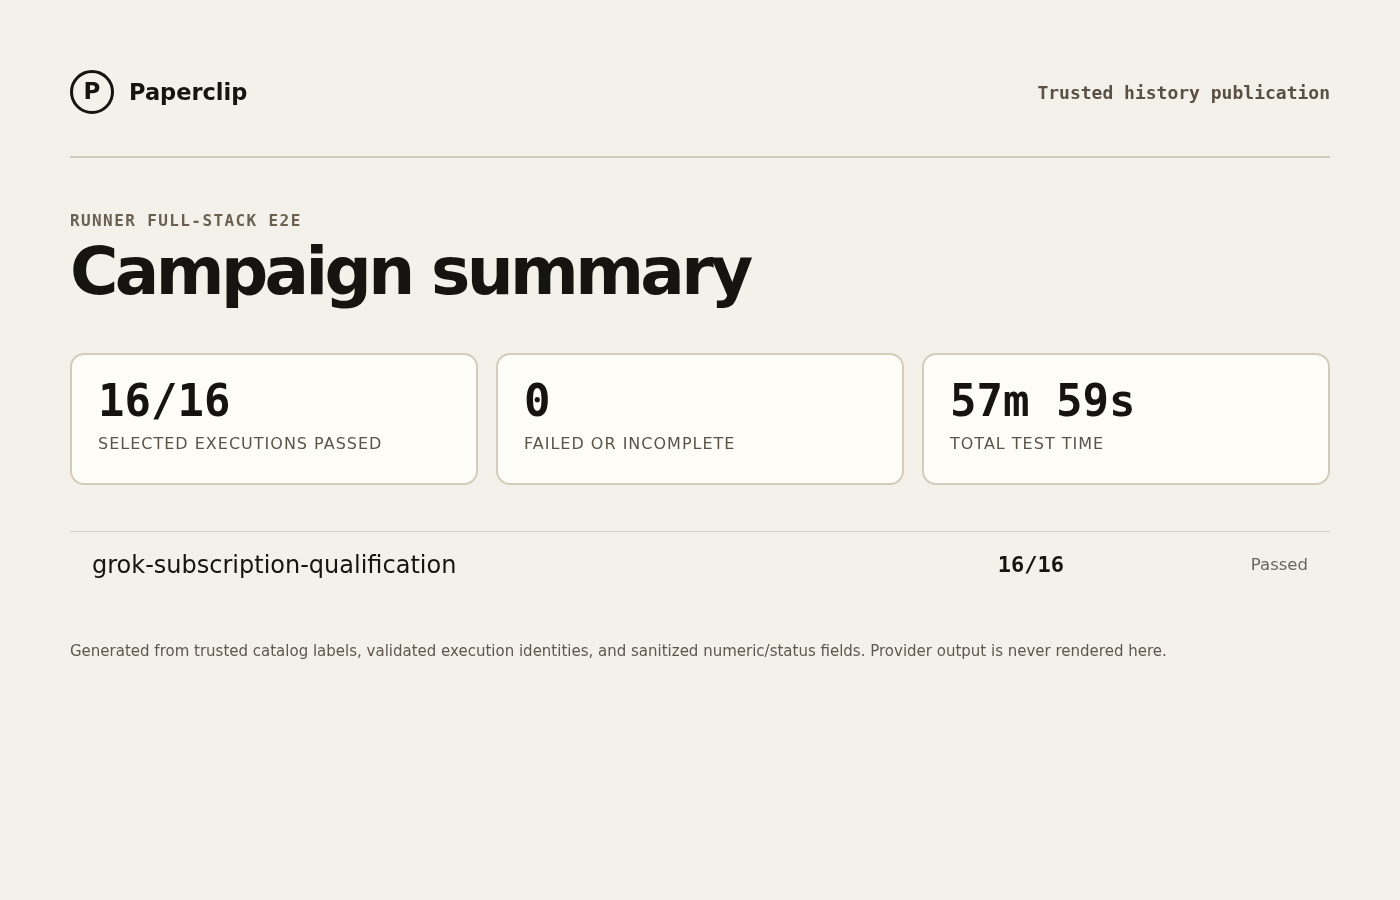  What do you see at coordinates (619, 651) in the screenshot?
I see `footnote-text: Generated from trusted catalog labels, validated execution identities, and sanitized numeric/status fields. Provider output is never rendered here.` at bounding box center [619, 651].